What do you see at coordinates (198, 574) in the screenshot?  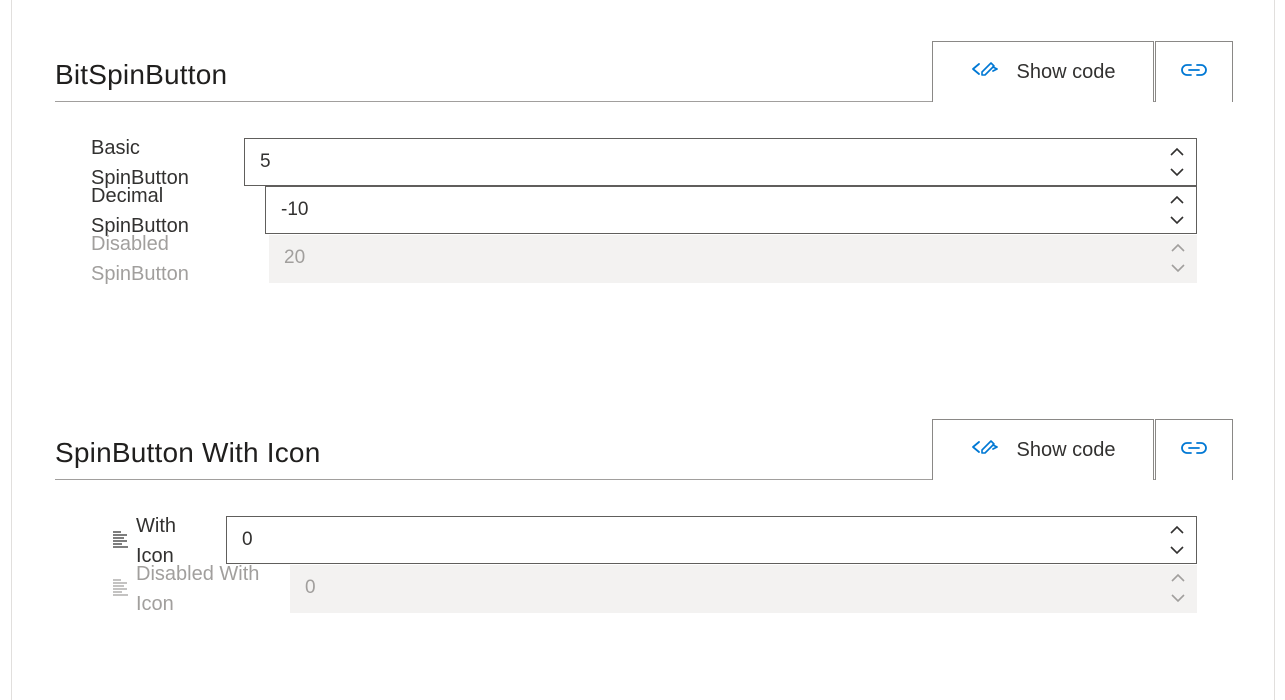 I see `label-line: Disabled With` at bounding box center [198, 574].